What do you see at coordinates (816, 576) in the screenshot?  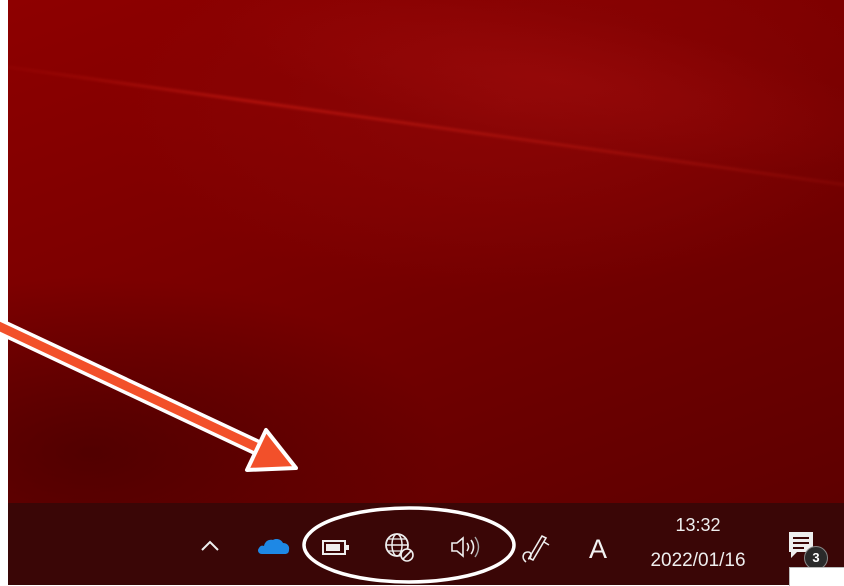 I see `corner-panel` at bounding box center [816, 576].